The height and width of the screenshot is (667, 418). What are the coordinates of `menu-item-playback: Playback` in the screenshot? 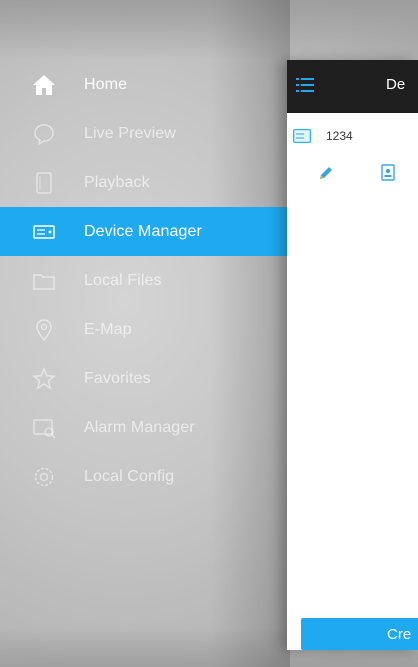 It's located at (143, 182).